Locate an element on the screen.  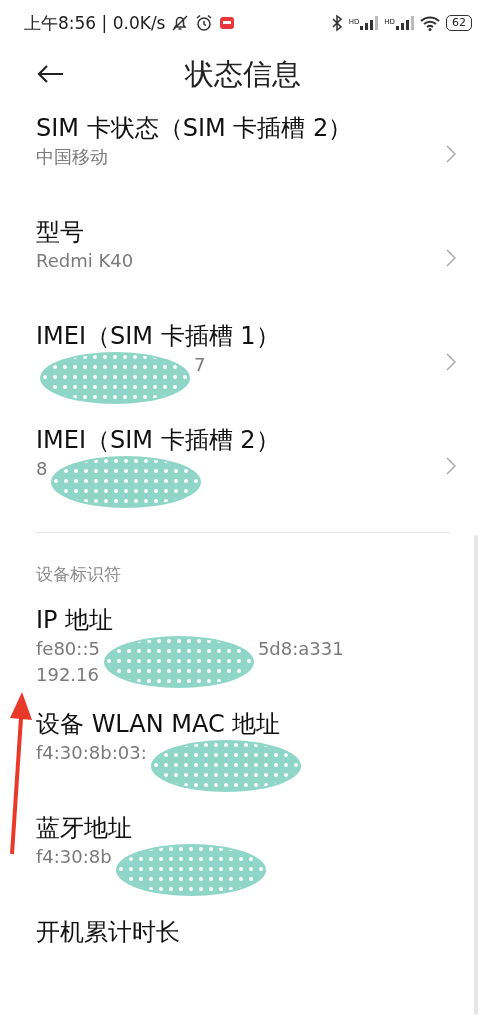
page-title: 状态信息 is located at coordinates (243, 74).